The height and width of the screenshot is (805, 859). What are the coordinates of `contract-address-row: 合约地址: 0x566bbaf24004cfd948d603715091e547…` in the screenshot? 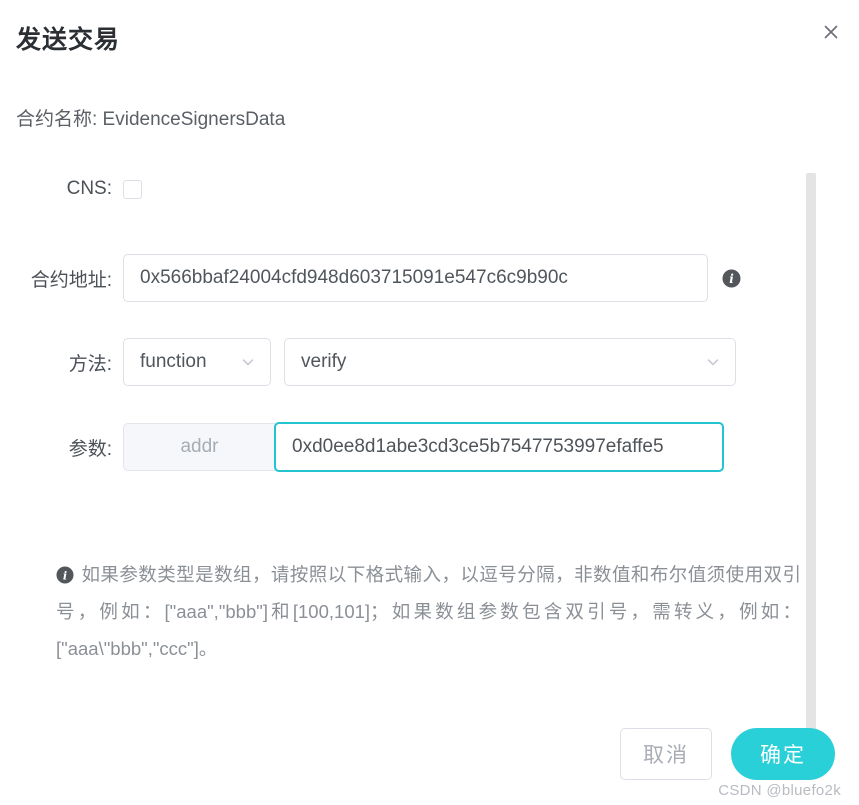 It's located at (380, 278).